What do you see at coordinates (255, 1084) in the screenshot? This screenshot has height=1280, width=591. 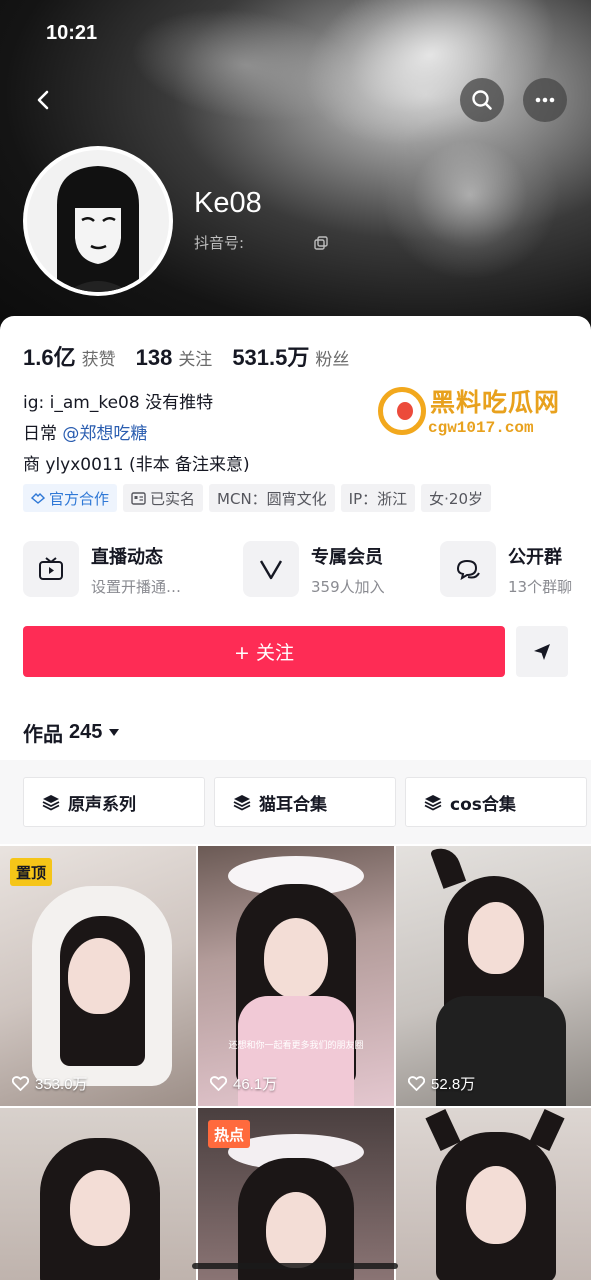 I see `video-likes-count: 46.1万` at bounding box center [255, 1084].